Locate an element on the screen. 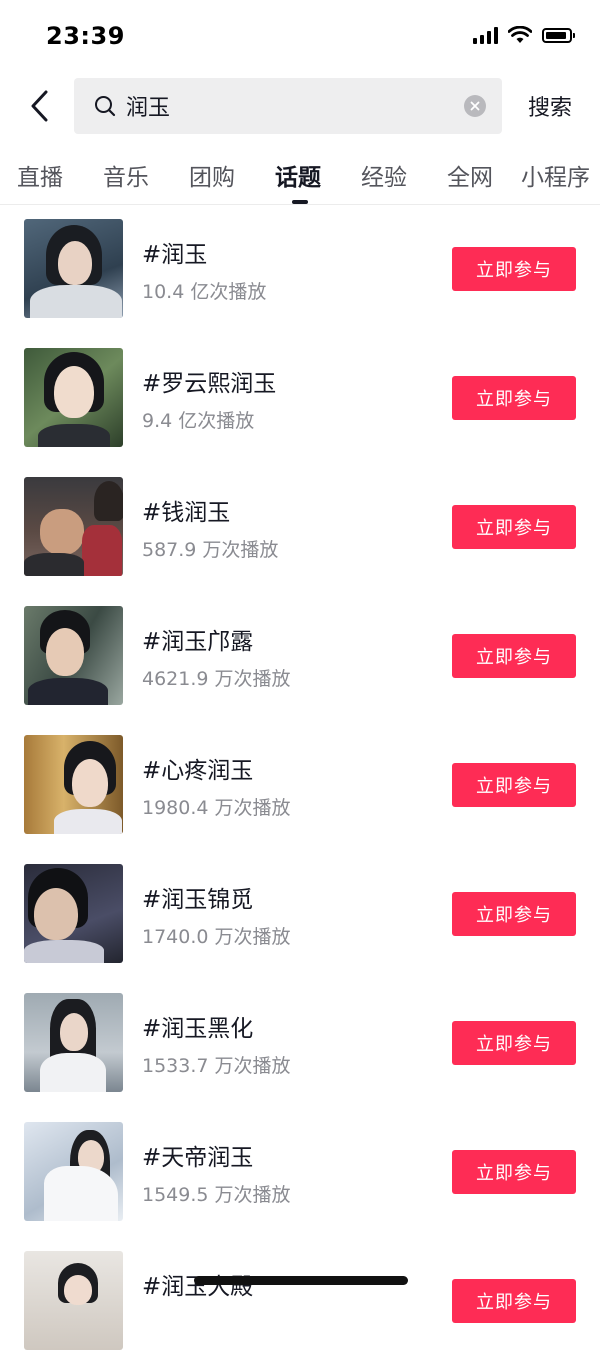 The height and width of the screenshot is (1366, 600). topic-title: #润玉邝露 is located at coordinates (198, 642).